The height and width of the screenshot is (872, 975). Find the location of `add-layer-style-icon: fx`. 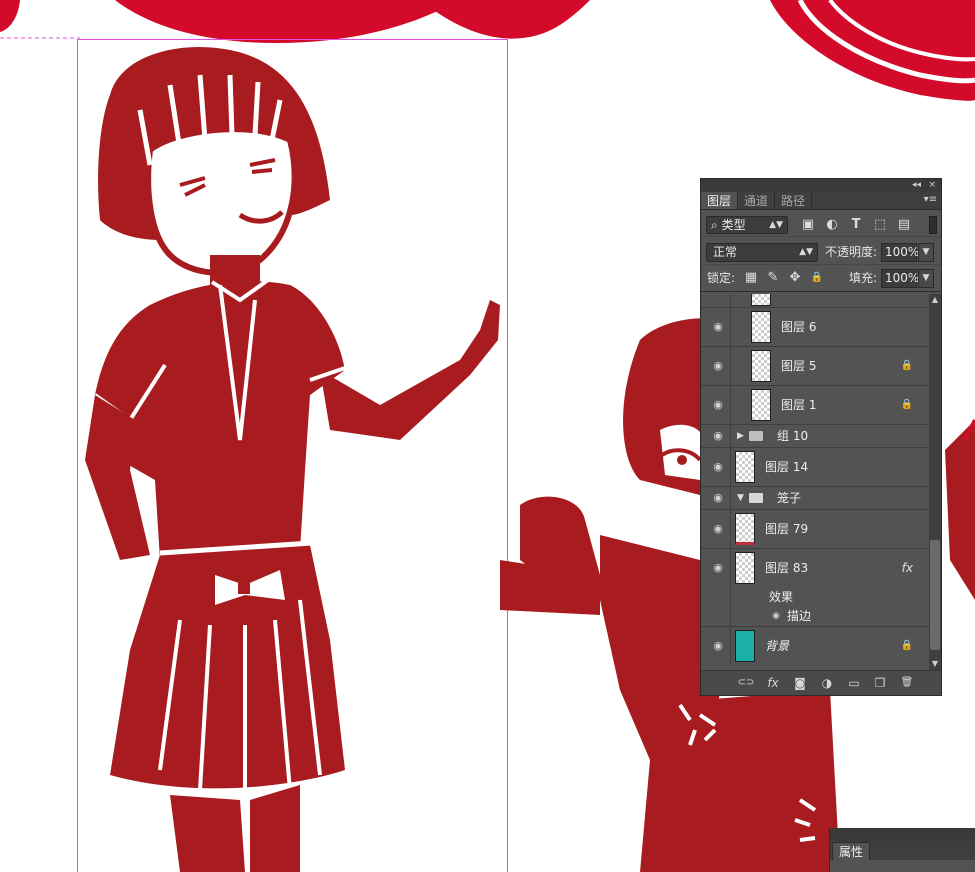

add-layer-style-icon: fx is located at coordinates (773, 683).